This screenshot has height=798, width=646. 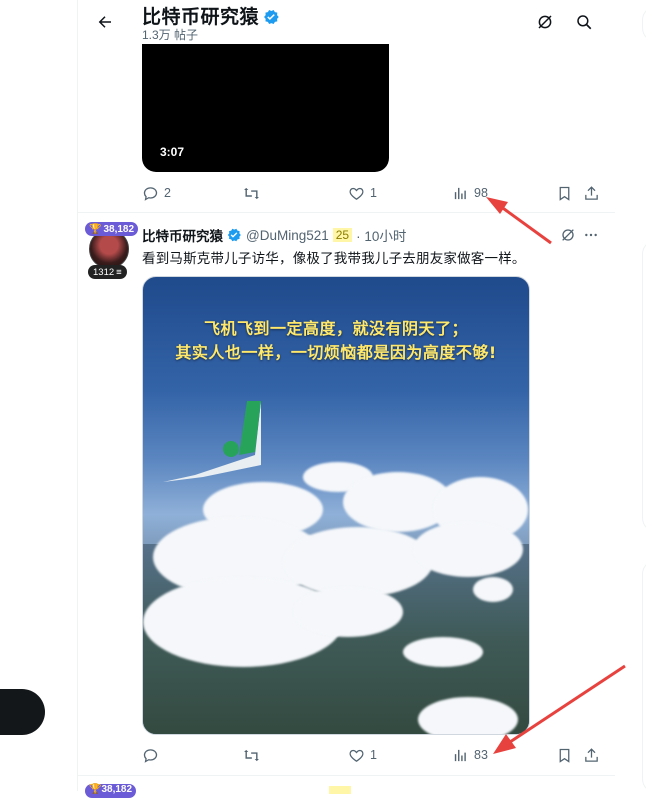 What do you see at coordinates (470, 193) in the screenshot?
I see `views-button: 98` at bounding box center [470, 193].